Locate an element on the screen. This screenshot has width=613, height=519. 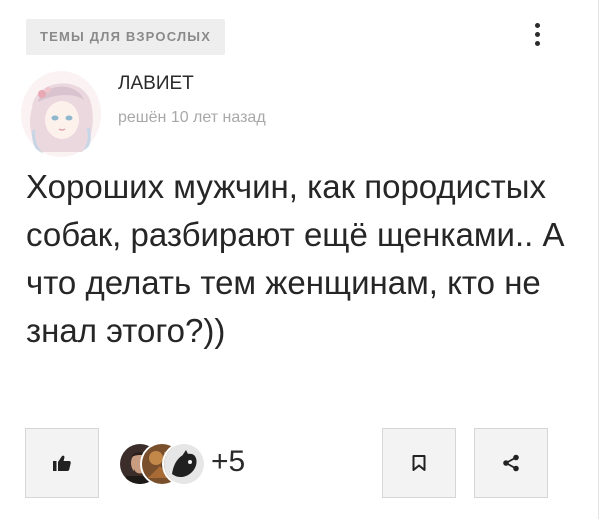
author-avatar is located at coordinates (61, 114).